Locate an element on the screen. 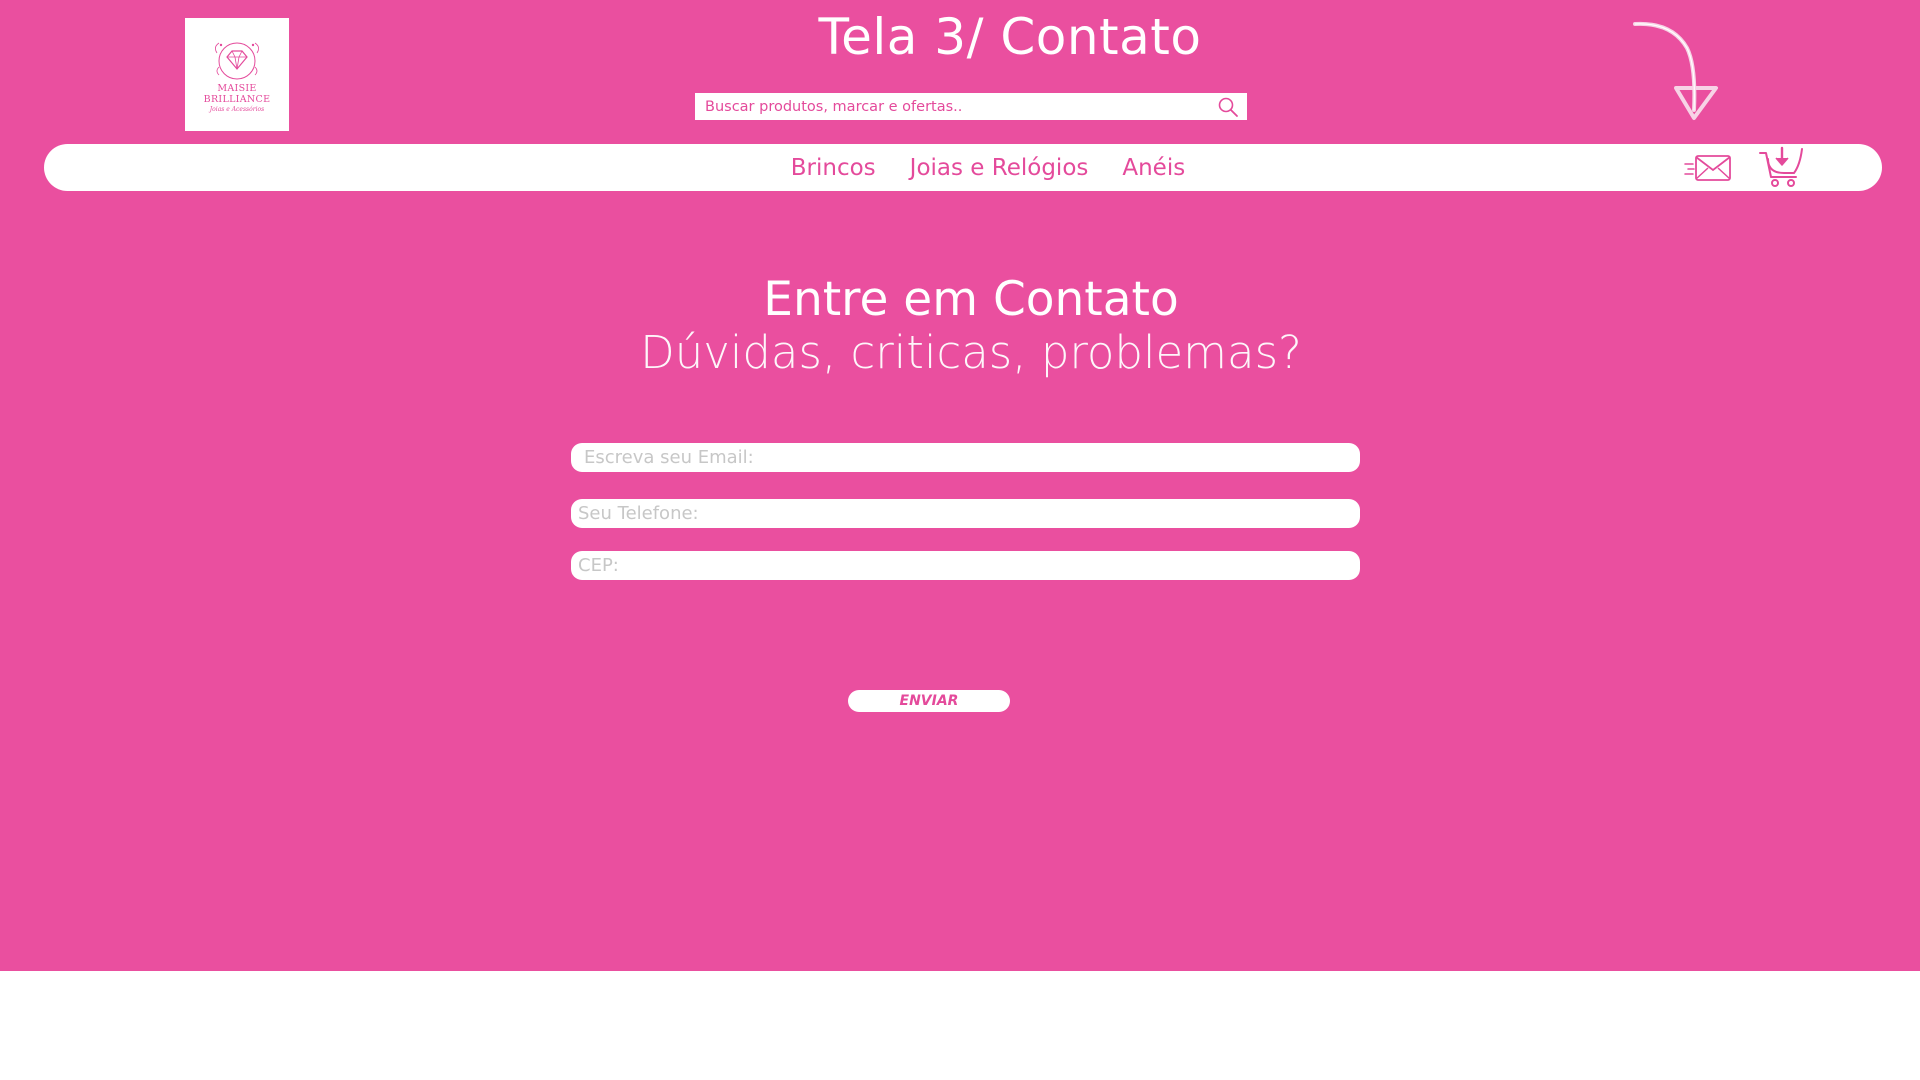 The width and height of the screenshot is (1920, 1080). cart-button is located at coordinates (1782, 167).